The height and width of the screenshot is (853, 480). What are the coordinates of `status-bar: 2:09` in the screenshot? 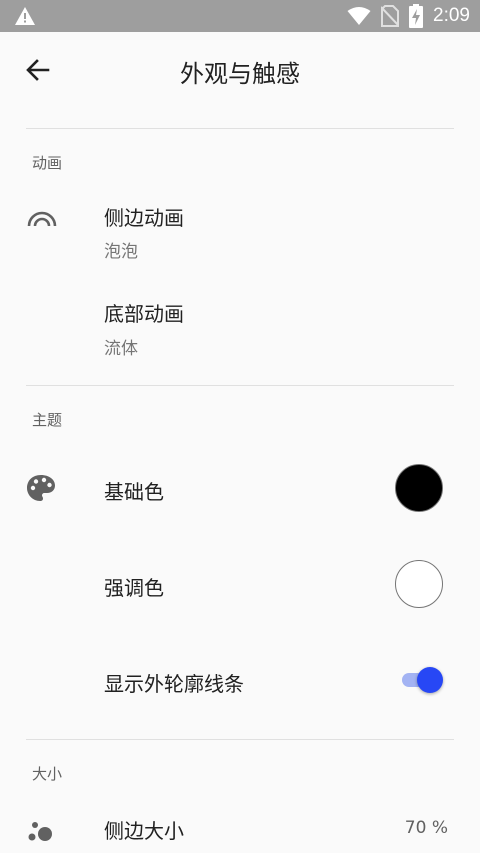 It's located at (240, 16).